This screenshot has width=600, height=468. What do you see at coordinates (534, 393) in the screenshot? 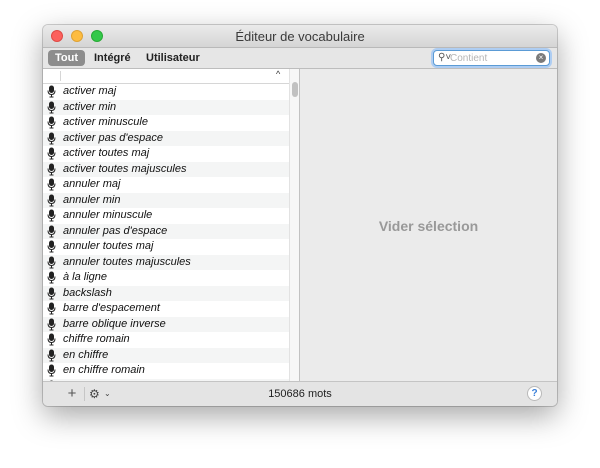
I see `help-button: ?` at bounding box center [534, 393].